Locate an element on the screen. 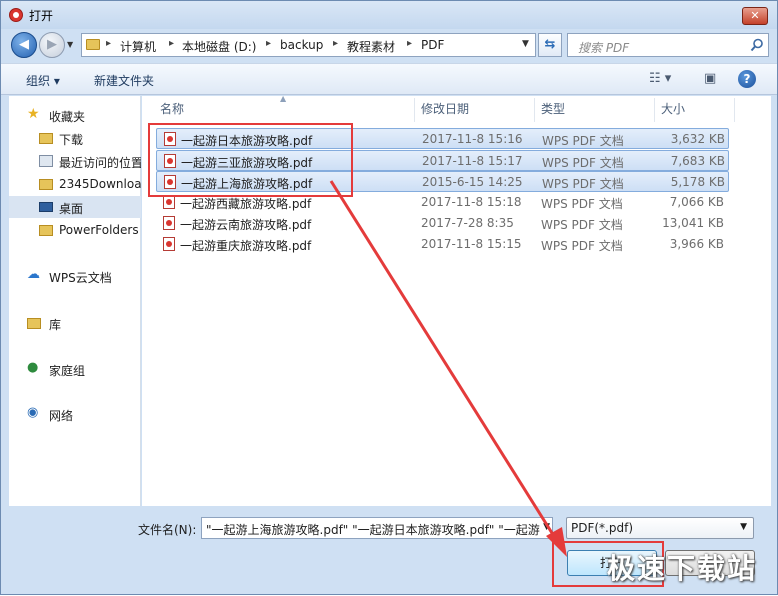 Image resolution: width=778 pixels, height=596 pixels. sidebar-item-recent-places: 最近访问的位置 is located at coordinates (75, 161).